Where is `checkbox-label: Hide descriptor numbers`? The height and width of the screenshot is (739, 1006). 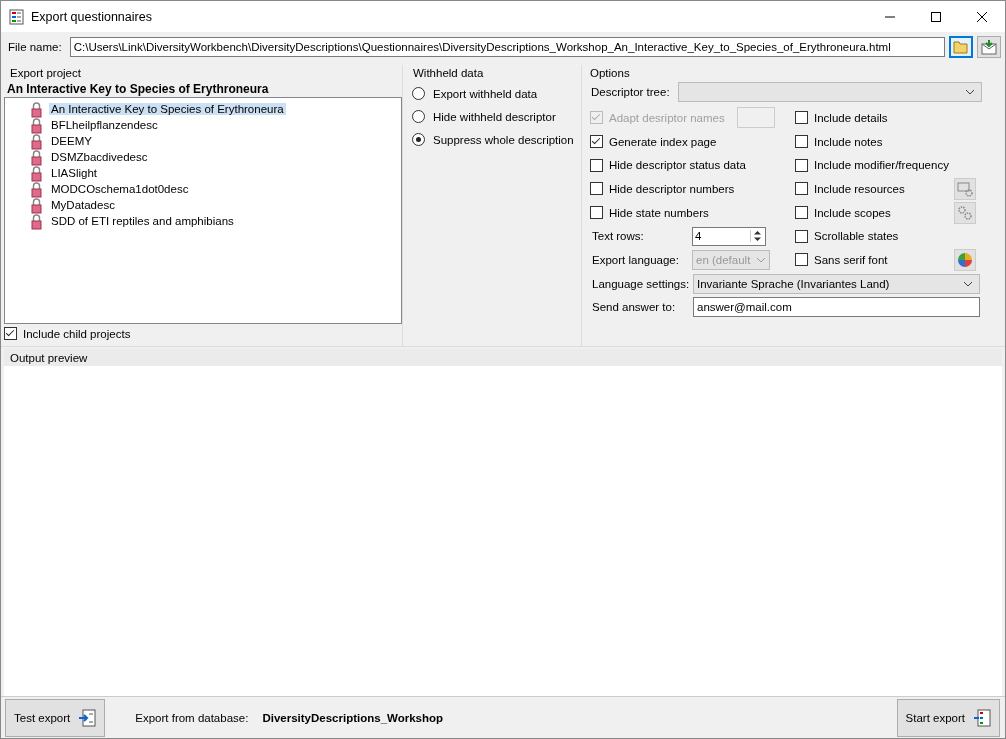
checkbox-label: Hide descriptor numbers is located at coordinates (672, 188).